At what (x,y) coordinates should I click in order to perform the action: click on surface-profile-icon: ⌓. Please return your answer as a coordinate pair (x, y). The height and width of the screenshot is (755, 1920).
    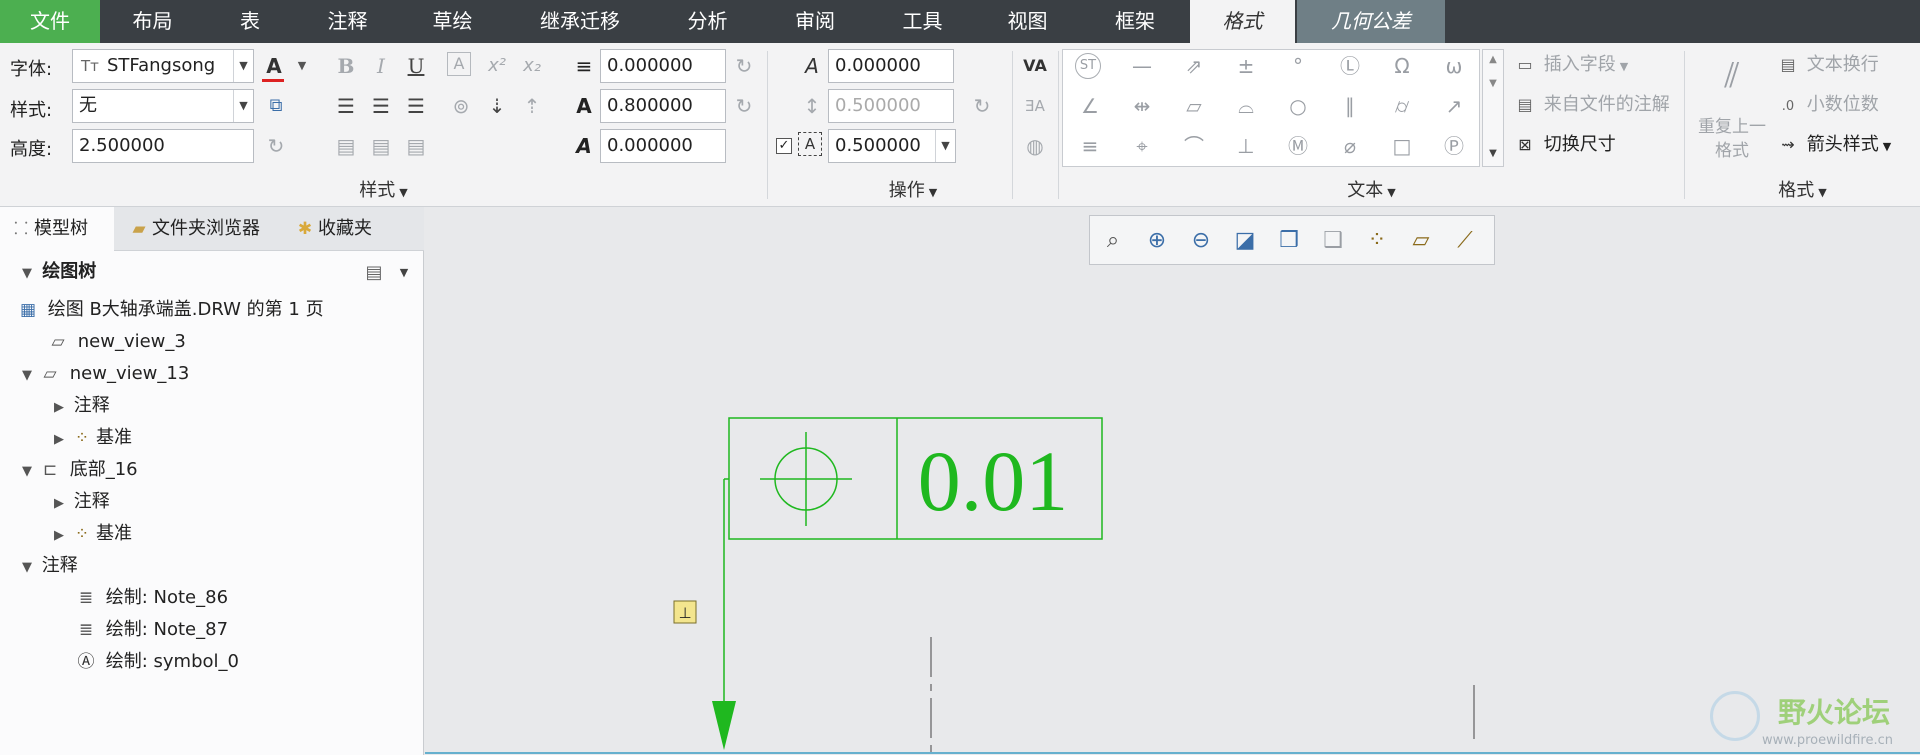
    Looking at the image, I should click on (1246, 106).